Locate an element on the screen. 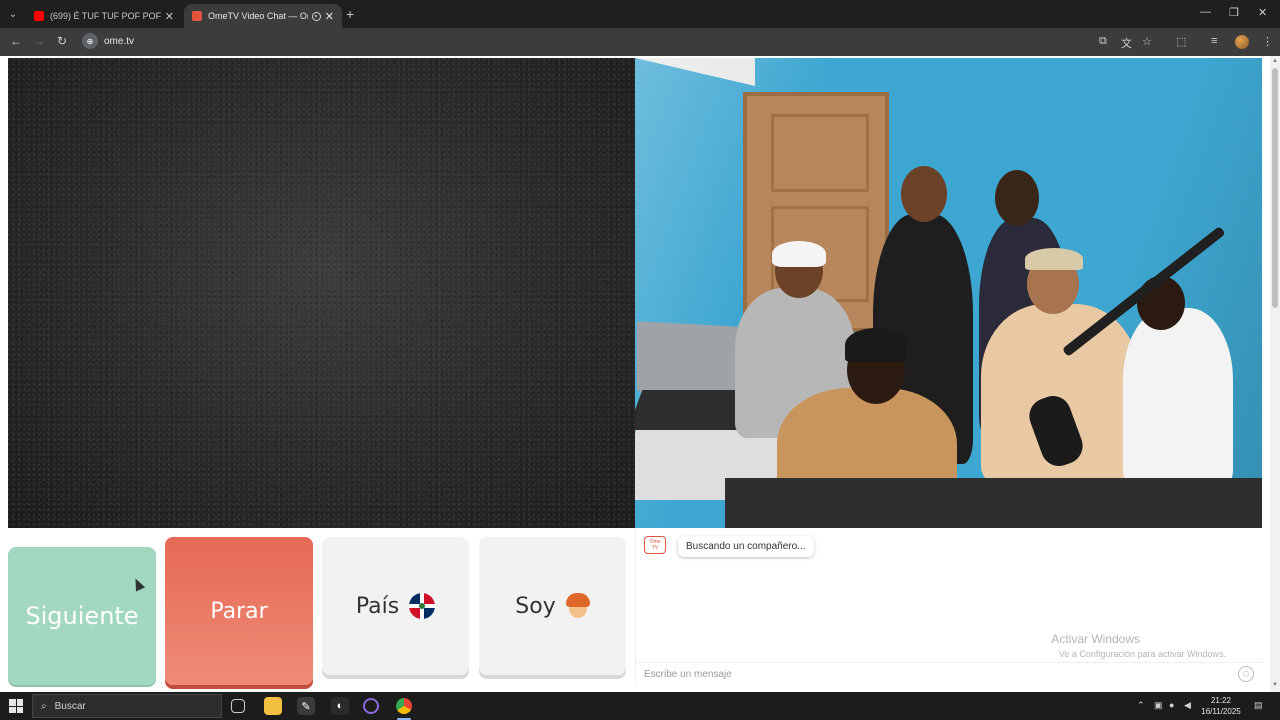 This screenshot has height=720, width=1280. taskbar-search-placeholder: Buscar is located at coordinates (70, 706).